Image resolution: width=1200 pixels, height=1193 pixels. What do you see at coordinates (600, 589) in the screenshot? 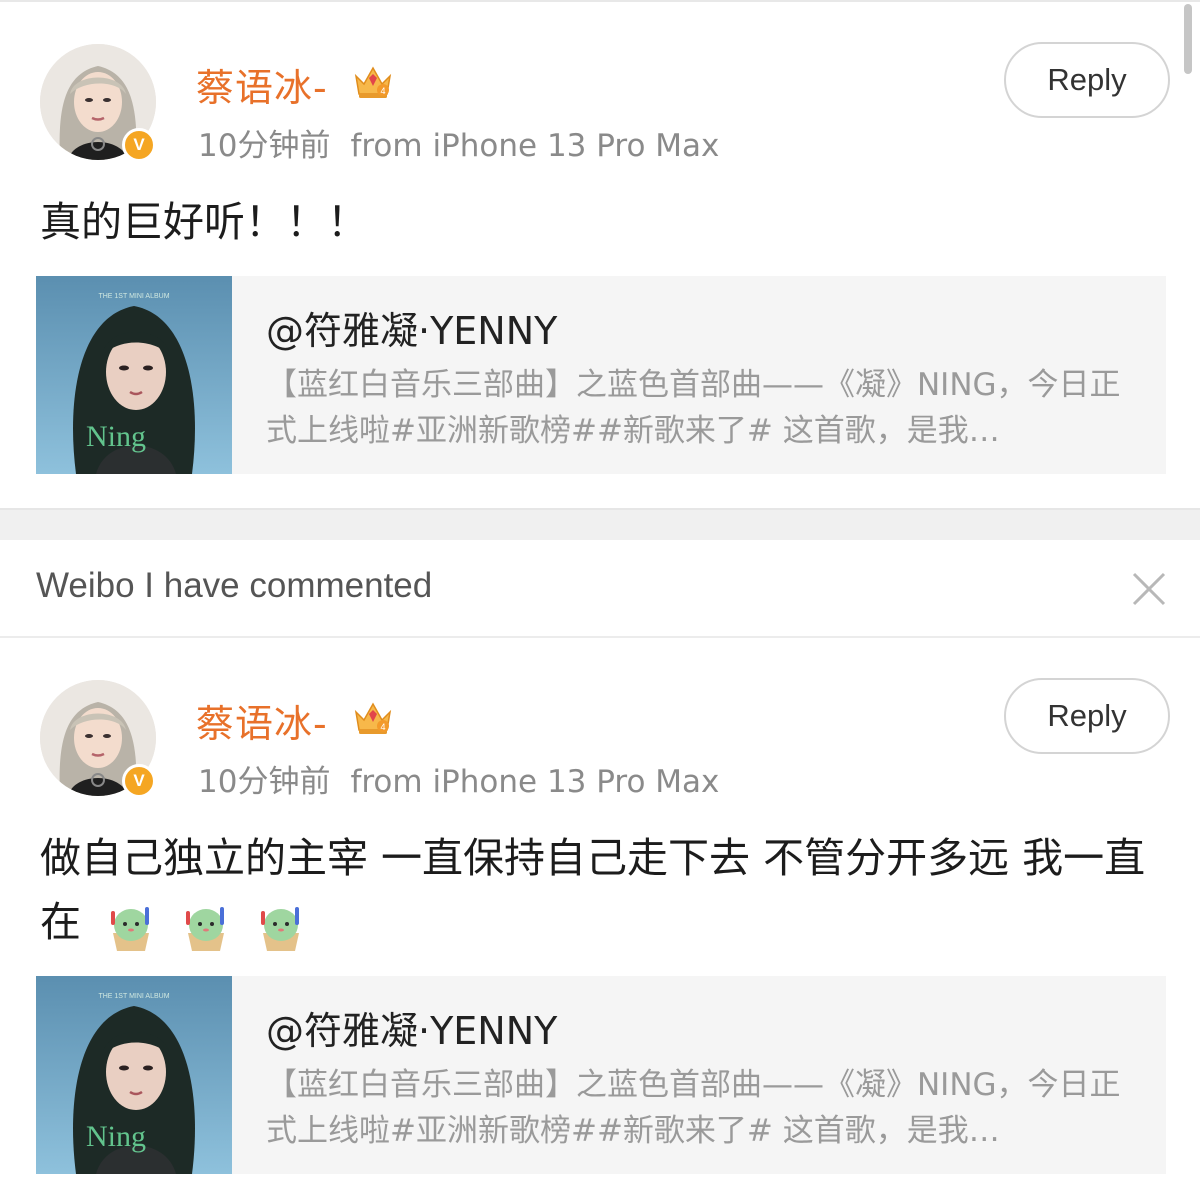
I see `section-header: Weibo I have commented` at bounding box center [600, 589].